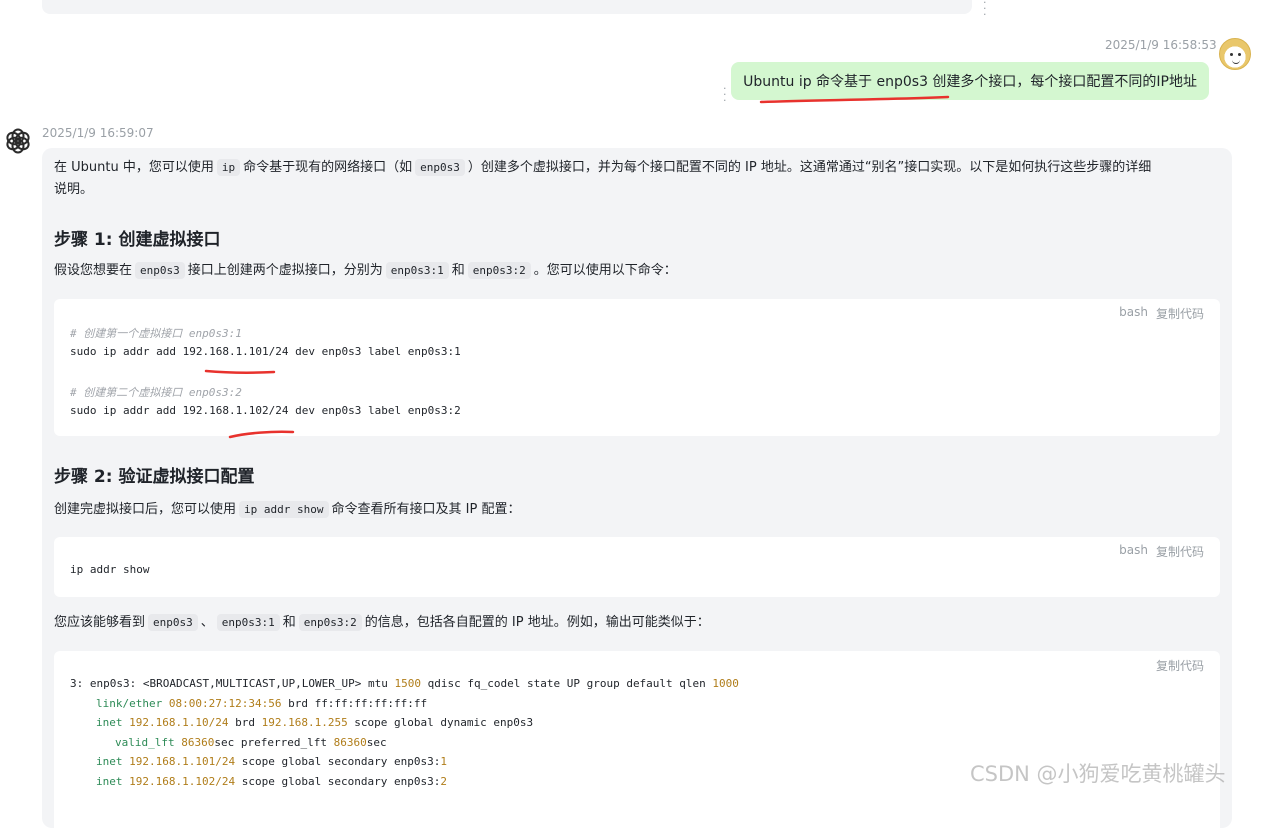 Image resolution: width=1261 pixels, height=828 pixels. Describe the element at coordinates (18, 141) in the screenshot. I see `openai-logo-icon` at that location.